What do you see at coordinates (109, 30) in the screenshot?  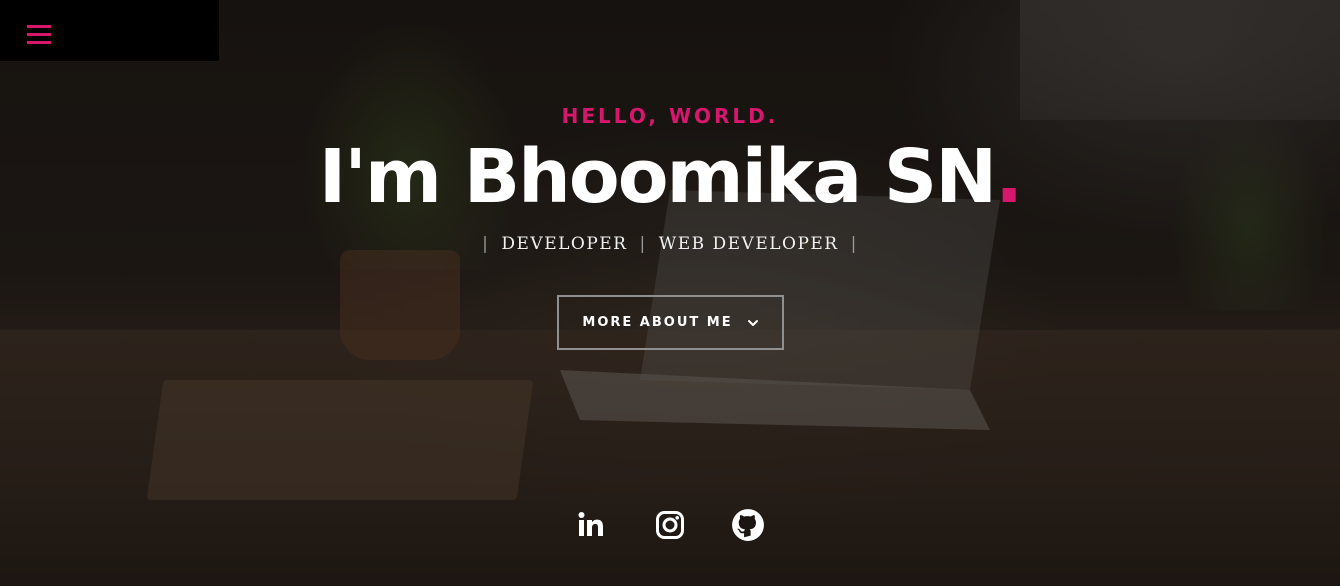 I see `menu-panel` at bounding box center [109, 30].